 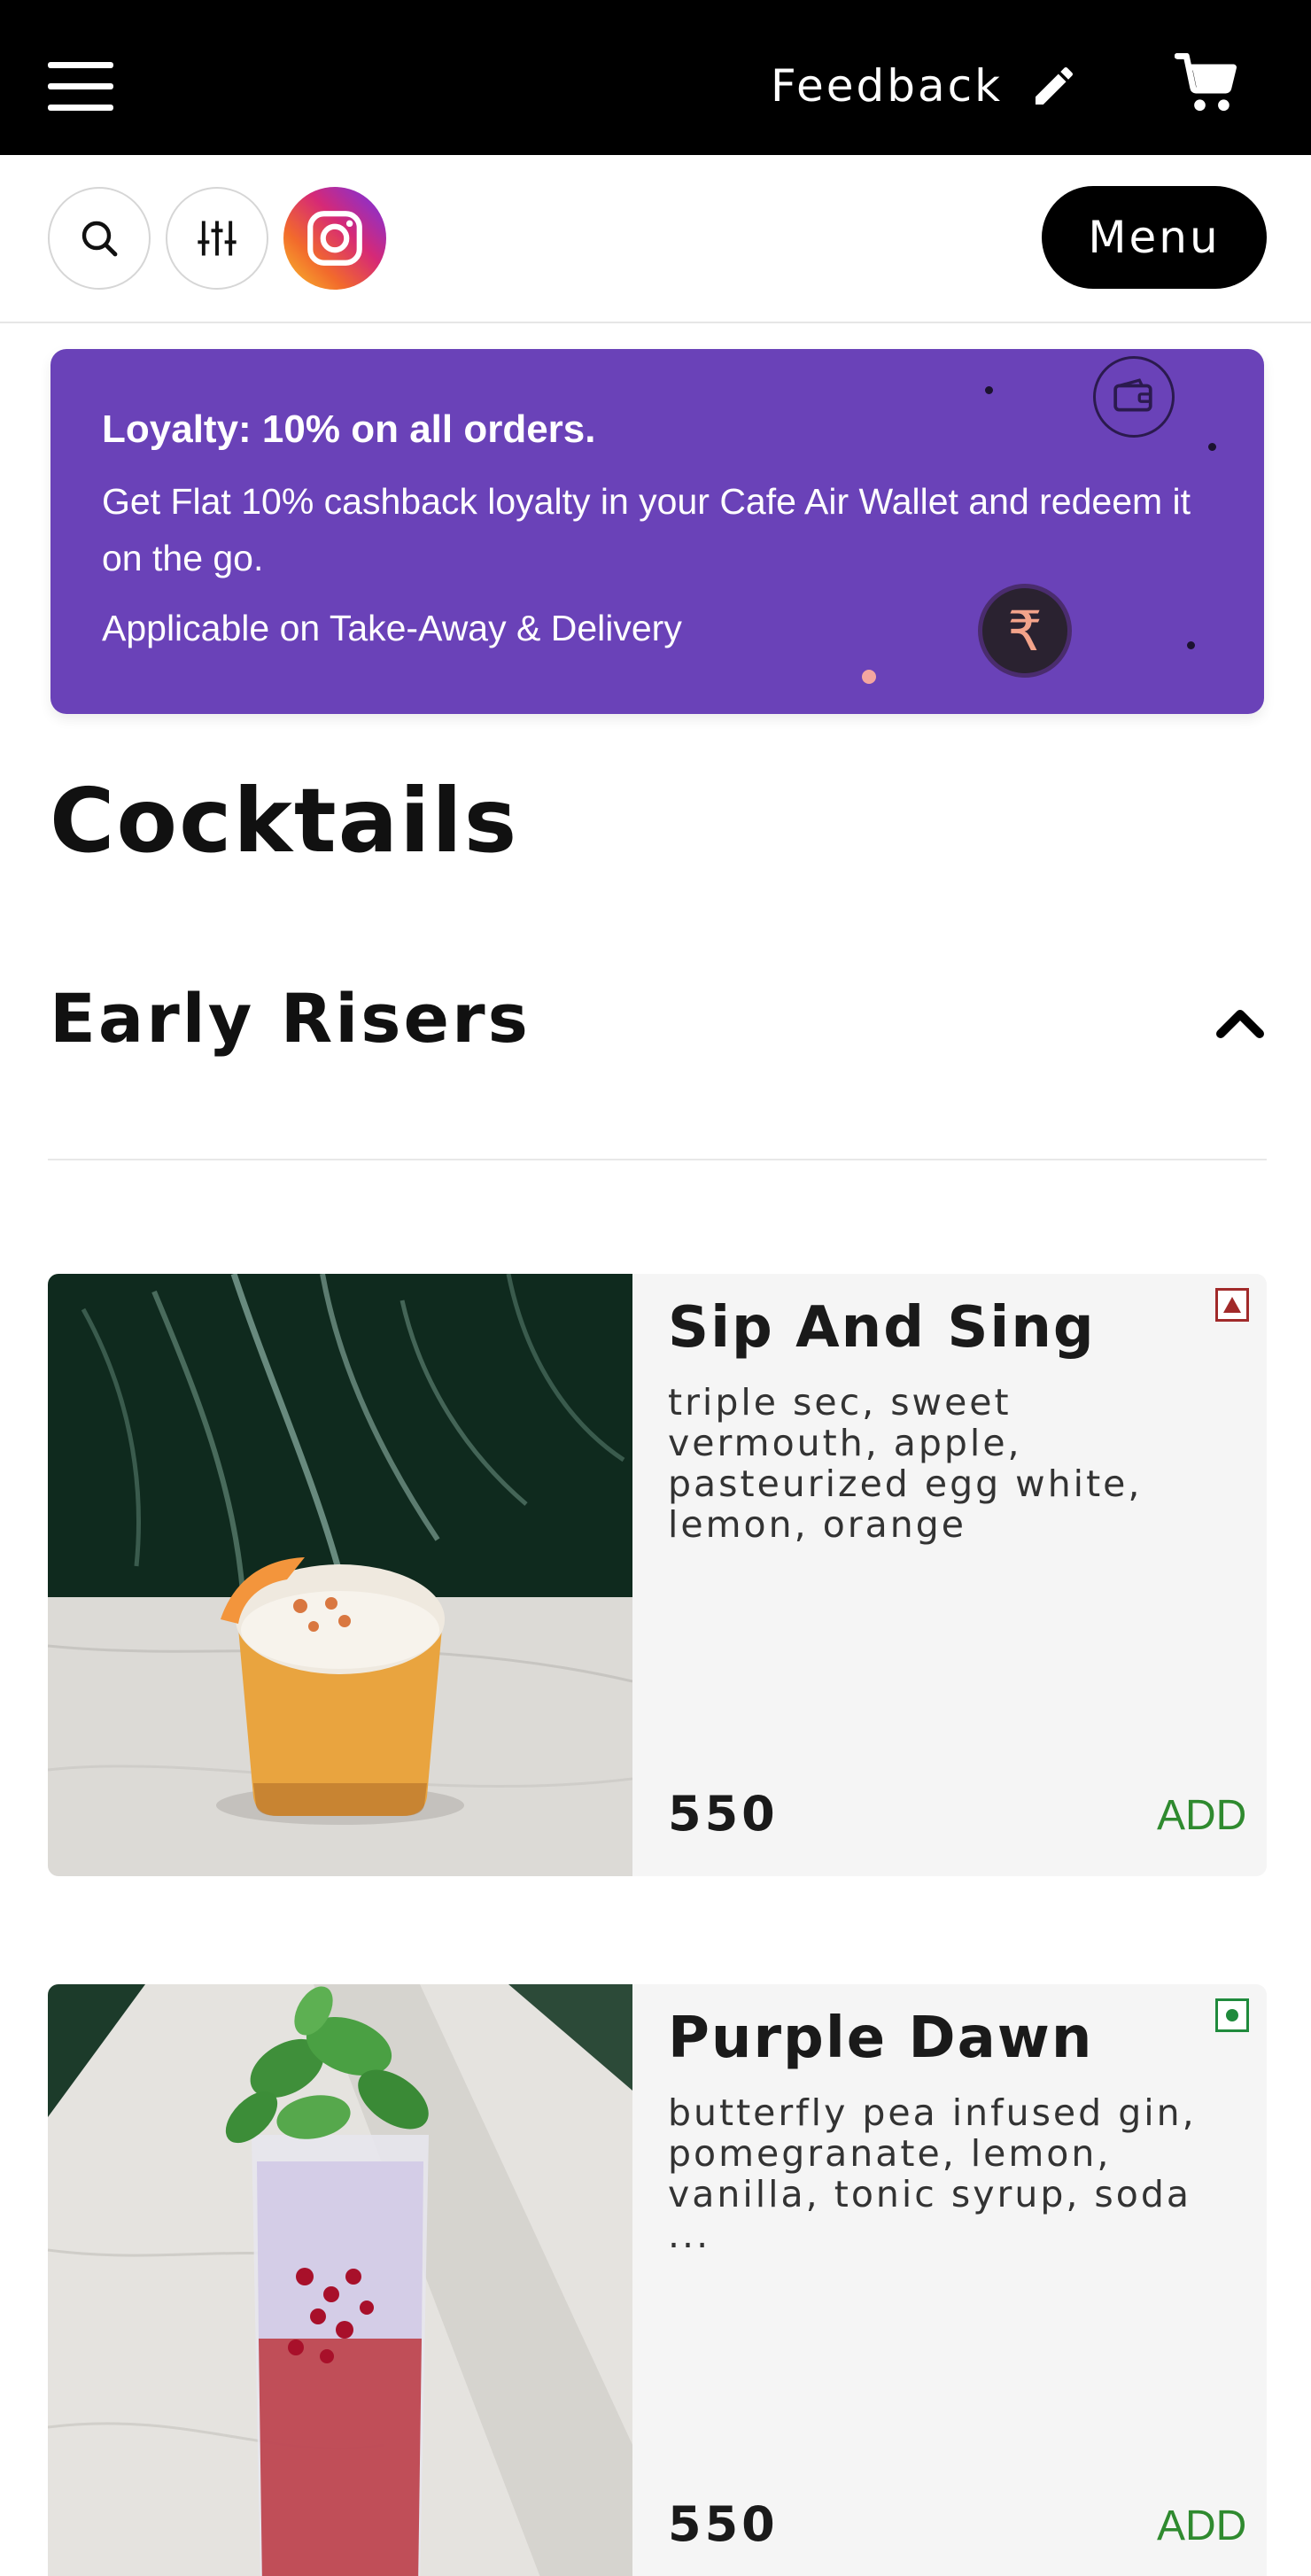 I want to click on non-veg-icon, so click(x=1232, y=1305).